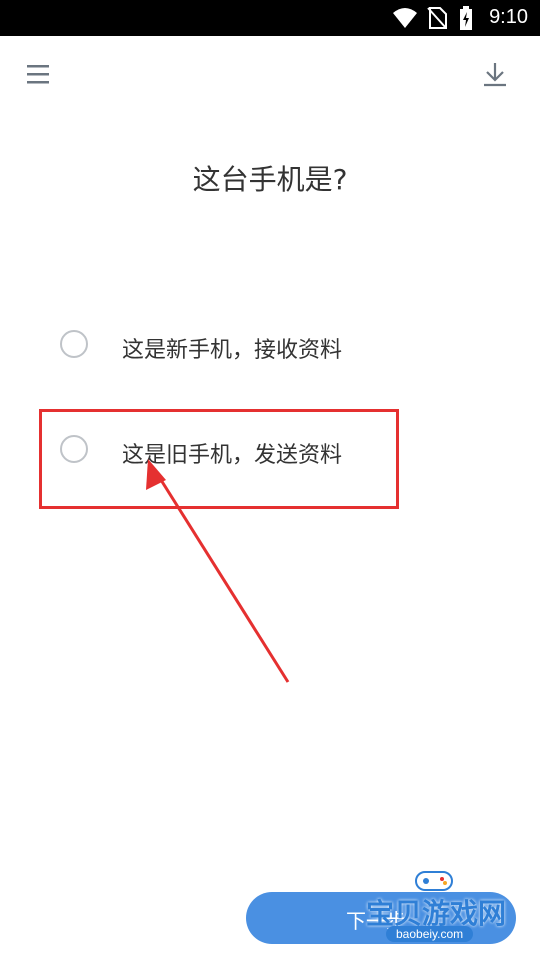 This screenshot has height=960, width=540. I want to click on next-button: 下一步, so click(381, 918).